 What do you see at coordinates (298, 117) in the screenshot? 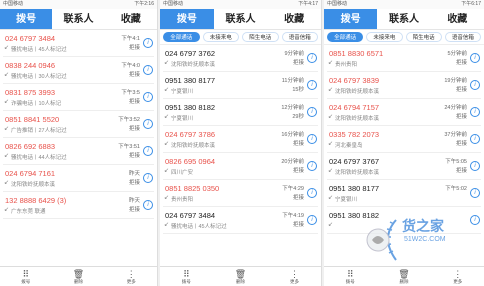
I see `call-duration: 29秒` at bounding box center [298, 117].